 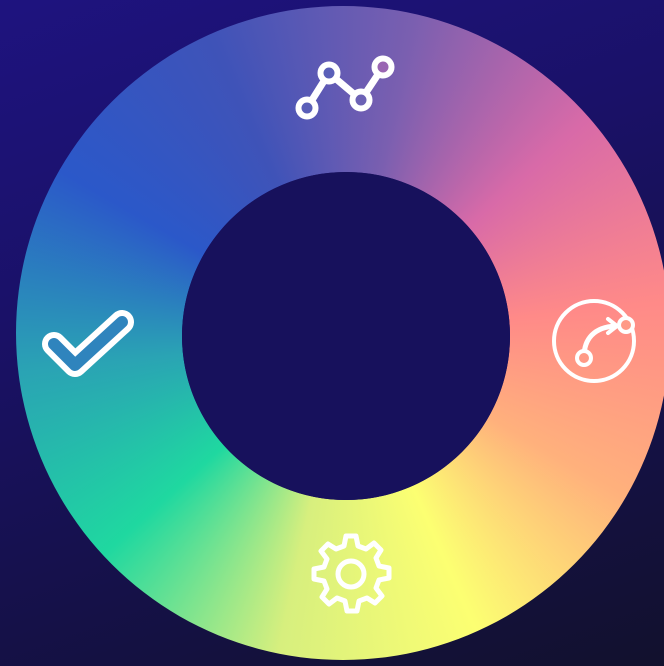 What do you see at coordinates (89, 343) in the screenshot?
I see `checkmark-icon` at bounding box center [89, 343].